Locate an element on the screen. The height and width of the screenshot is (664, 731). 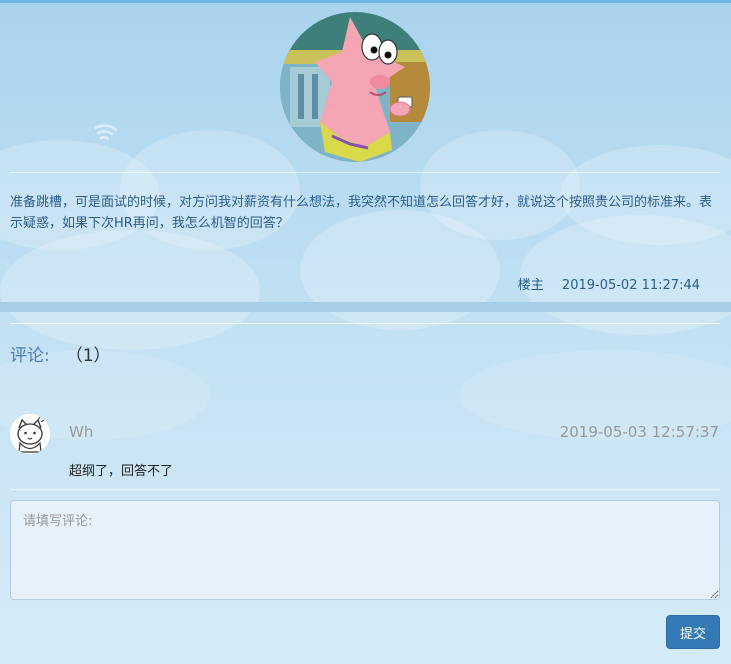
submit-button: 提交 is located at coordinates (693, 632).